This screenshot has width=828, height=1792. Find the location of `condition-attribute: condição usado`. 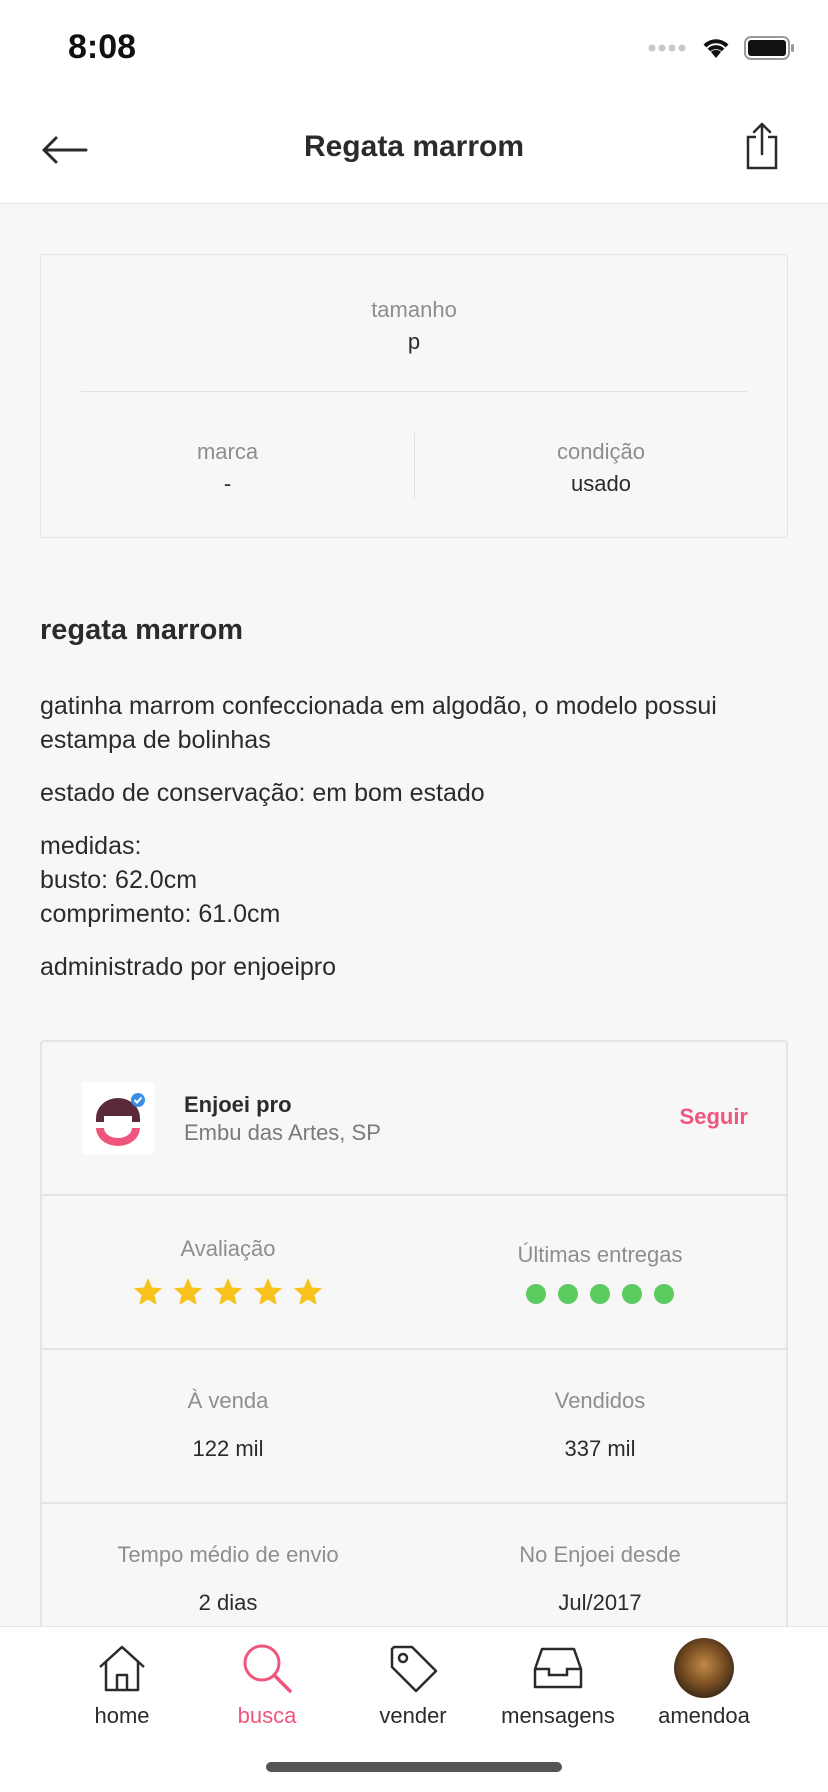

condition-attribute: condição usado is located at coordinates (601, 468).